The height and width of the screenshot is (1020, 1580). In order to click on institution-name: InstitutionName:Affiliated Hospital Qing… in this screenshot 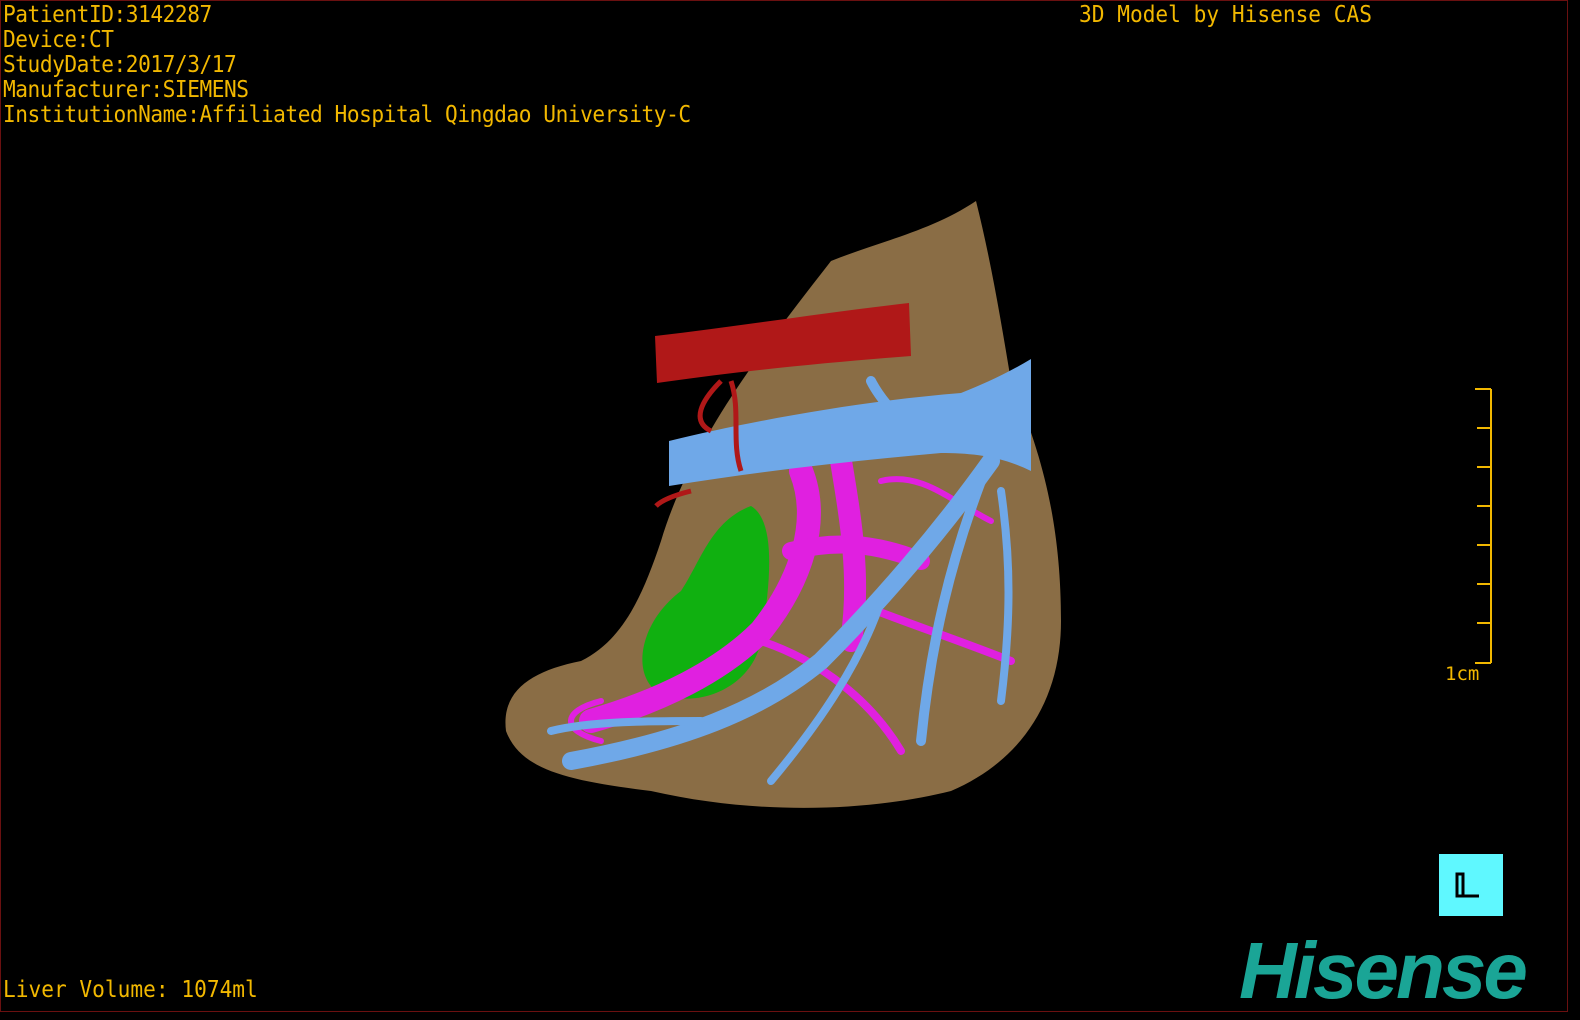, I will do `click(347, 115)`.